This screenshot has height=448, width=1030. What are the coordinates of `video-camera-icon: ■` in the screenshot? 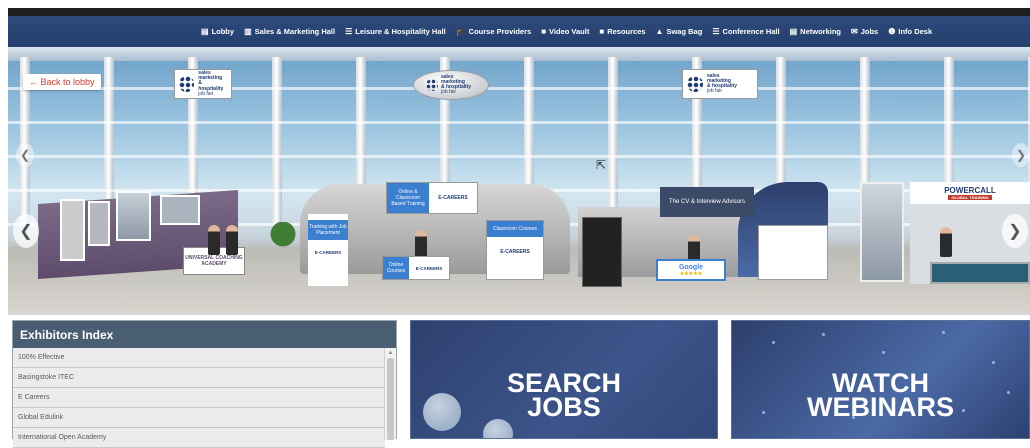 It's located at (544, 31).